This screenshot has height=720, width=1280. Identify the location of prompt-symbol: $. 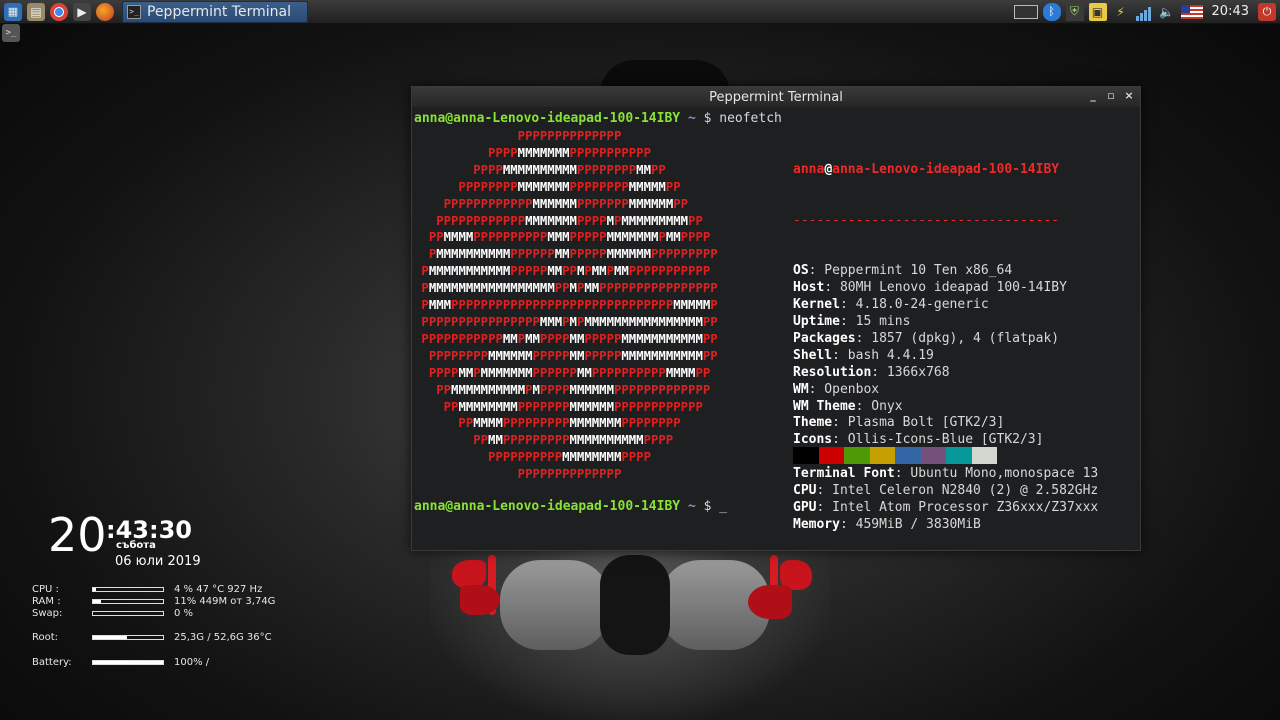
(707, 118).